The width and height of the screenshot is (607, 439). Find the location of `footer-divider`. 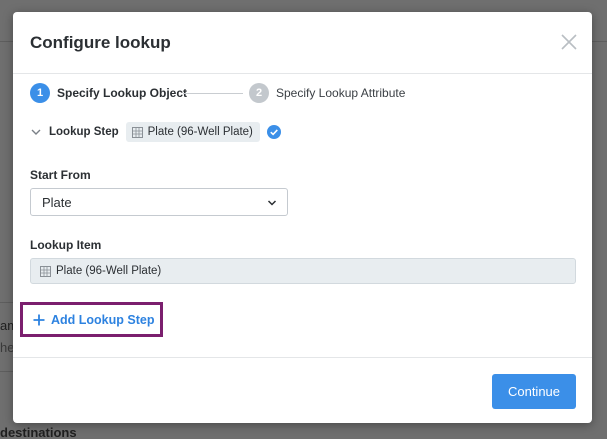

footer-divider is located at coordinates (302, 357).